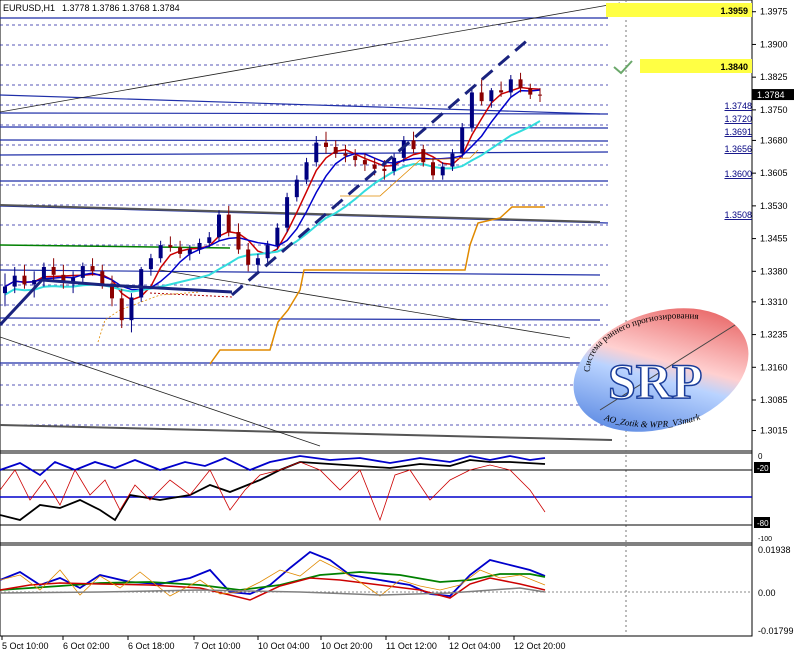  Describe the element at coordinates (774, 302) in the screenshot. I see `price-tick-label: 1.3310` at that location.